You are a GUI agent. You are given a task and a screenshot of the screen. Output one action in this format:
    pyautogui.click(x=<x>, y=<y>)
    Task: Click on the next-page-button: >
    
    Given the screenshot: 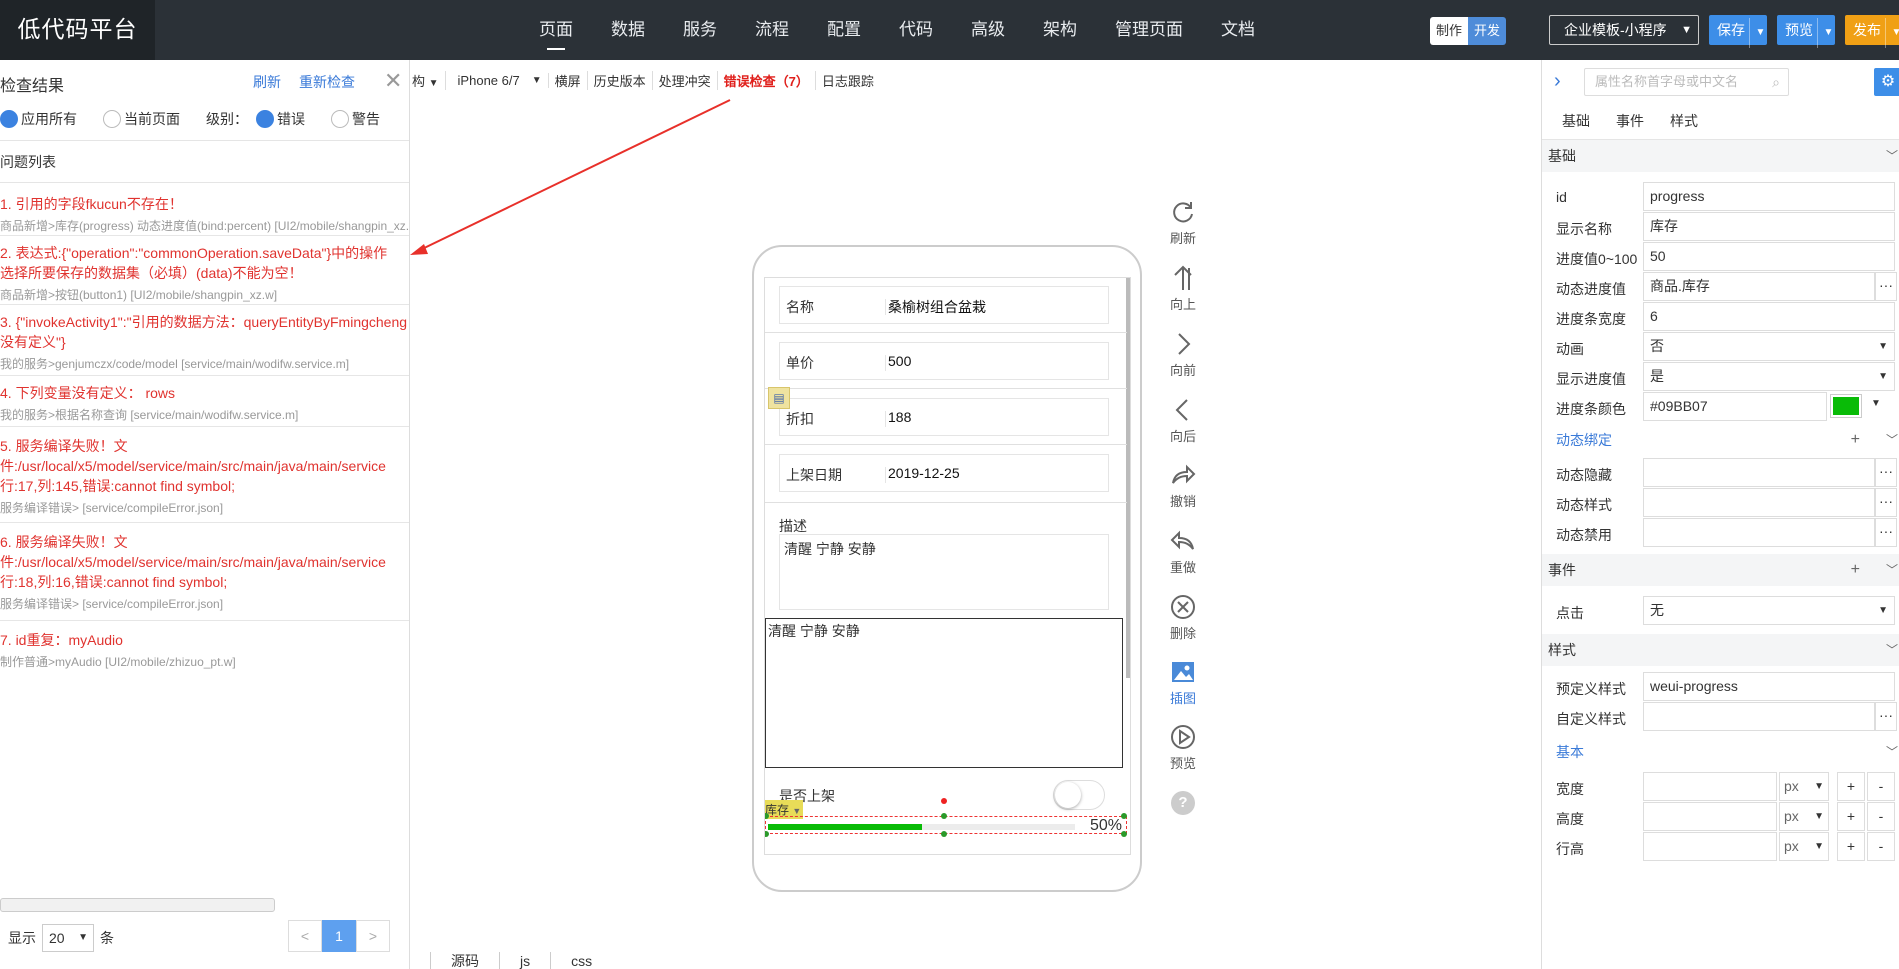 What is the action you would take?
    pyautogui.click(x=373, y=936)
    